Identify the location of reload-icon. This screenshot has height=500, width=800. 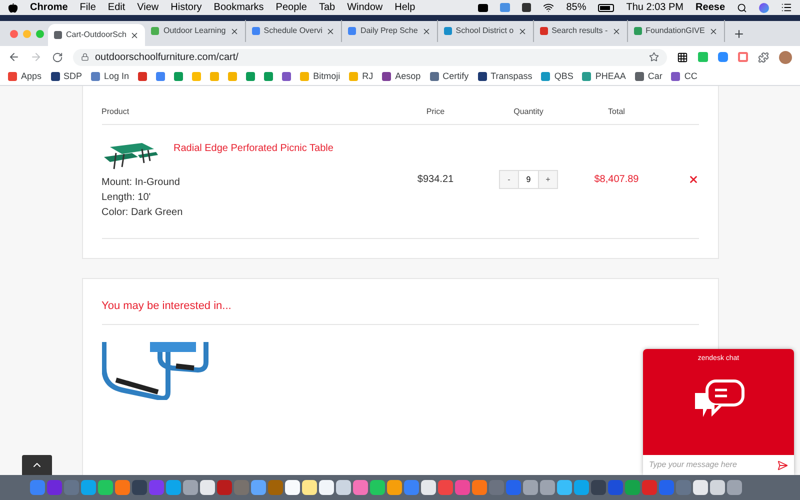
(57, 57).